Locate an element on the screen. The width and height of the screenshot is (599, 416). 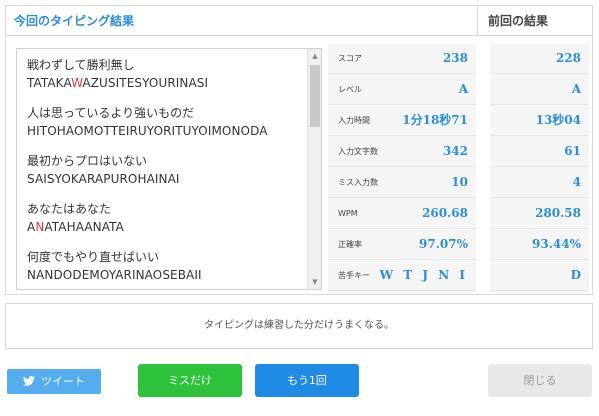
typed-line-japanese: あなたはあなた is located at coordinates (69, 209).